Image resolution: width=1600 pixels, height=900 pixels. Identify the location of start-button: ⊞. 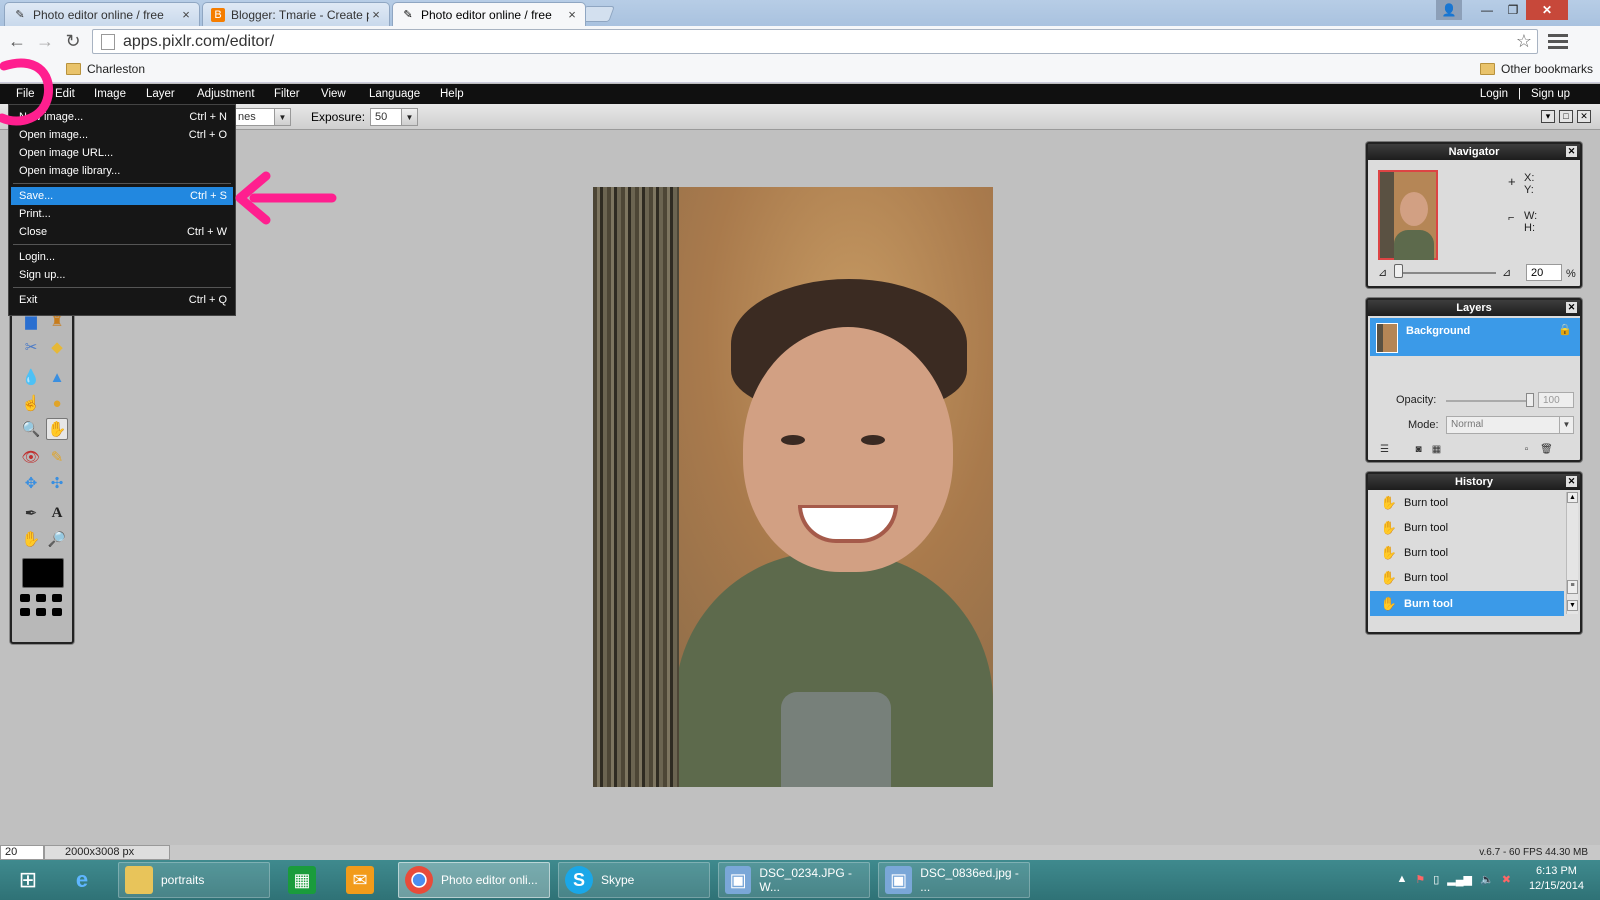
(30, 880).